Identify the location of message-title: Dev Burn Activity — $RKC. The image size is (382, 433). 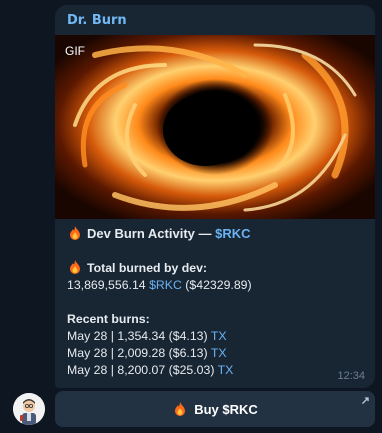
(216, 233).